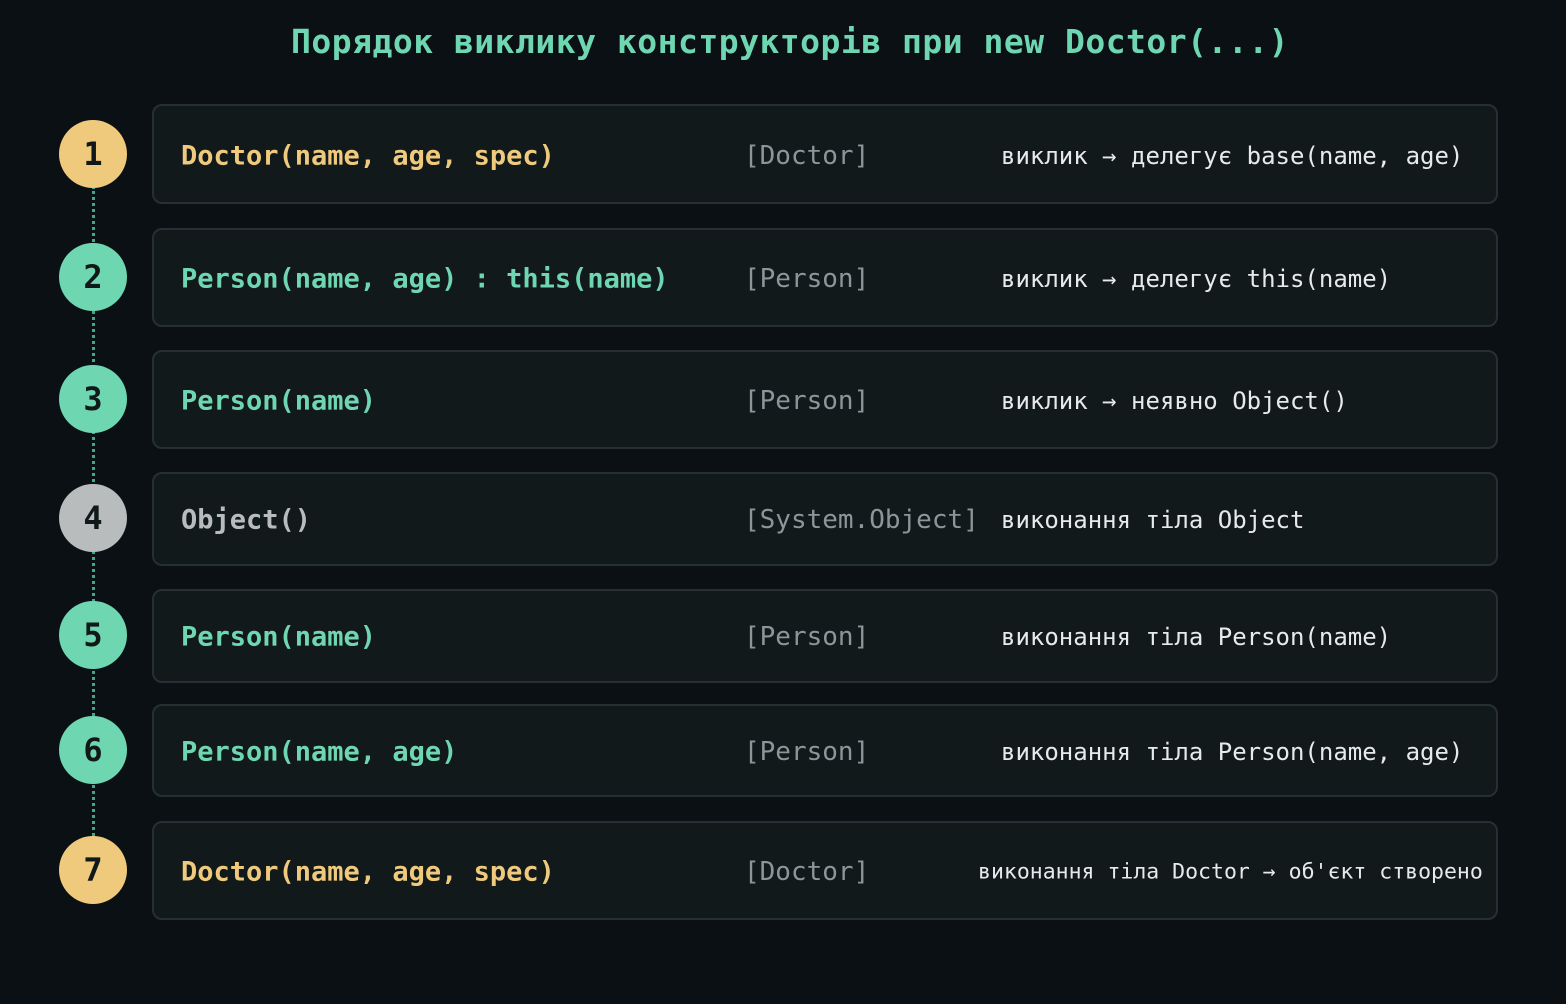 Image resolution: width=1566 pixels, height=1004 pixels. I want to click on step-description: виконання тіла Person(name), so click(1196, 637).